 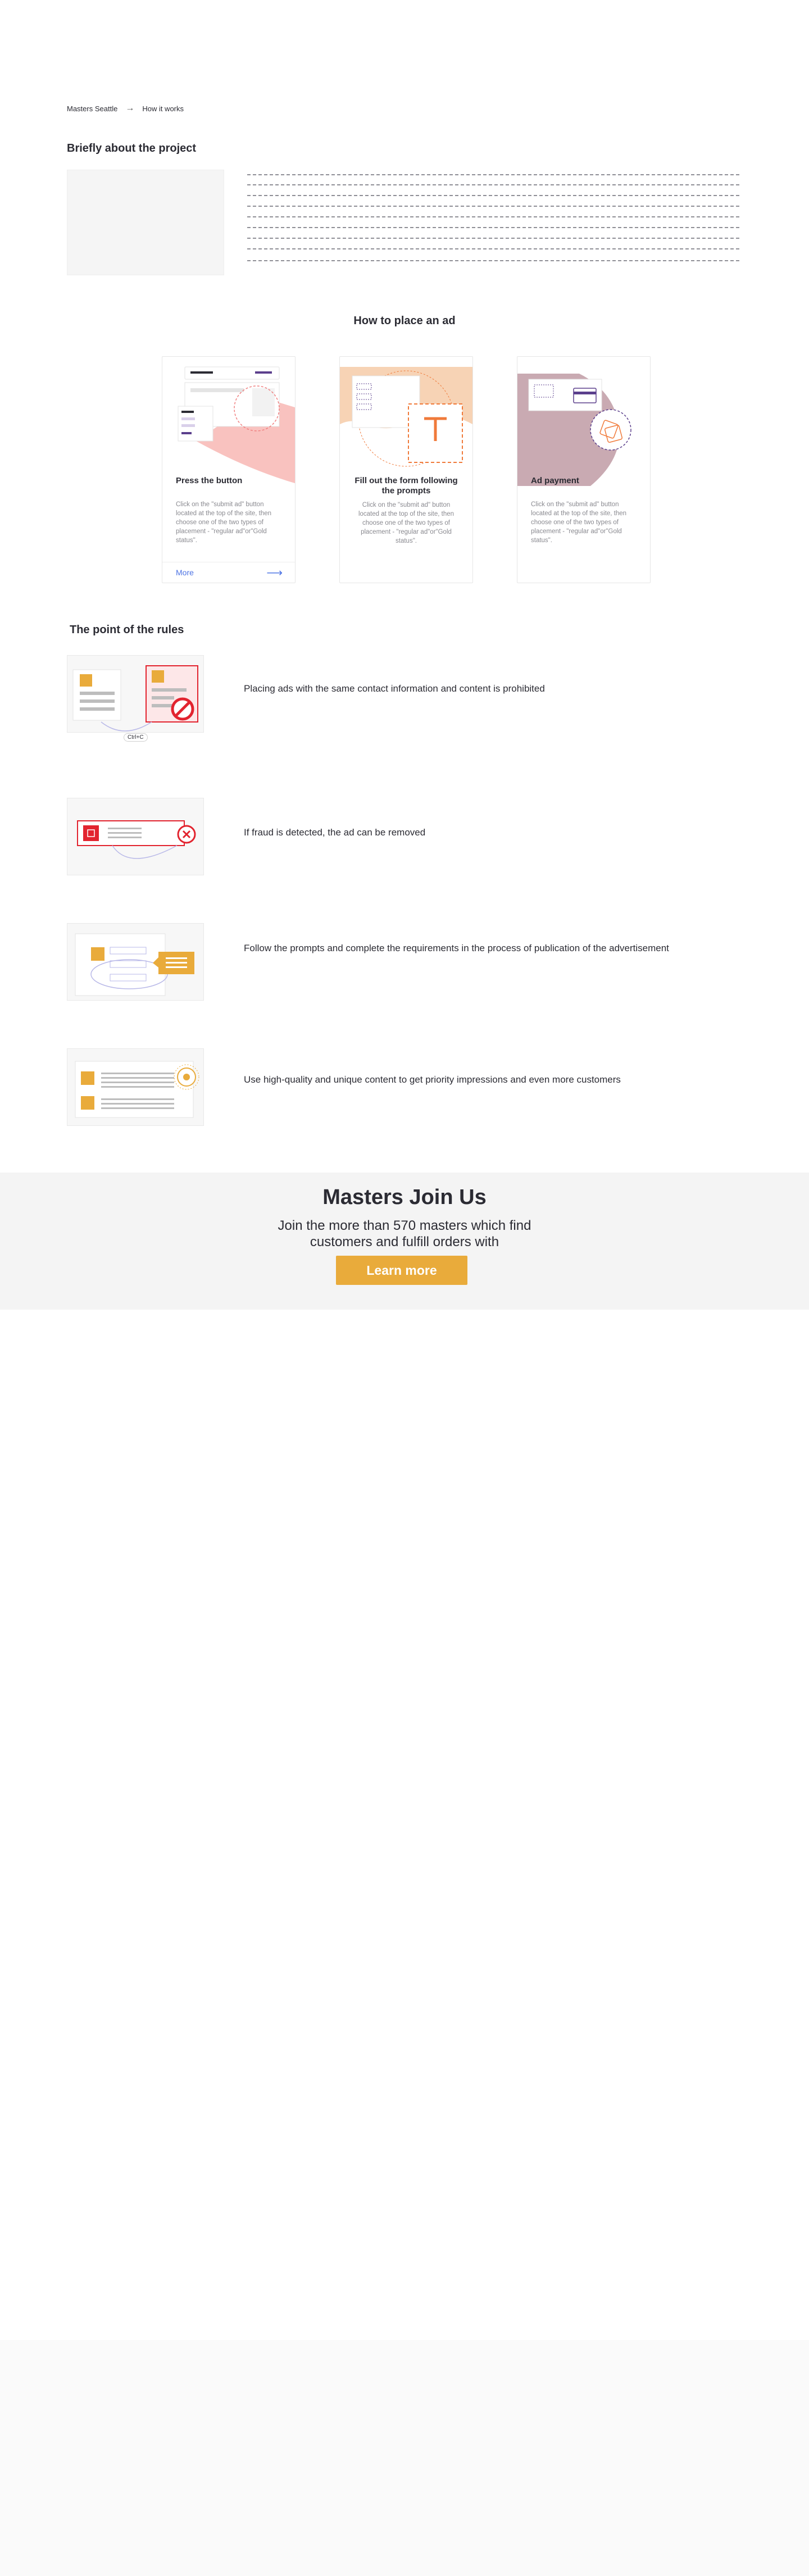 I want to click on card-title: Fill out the form following the prompts, so click(x=406, y=486).